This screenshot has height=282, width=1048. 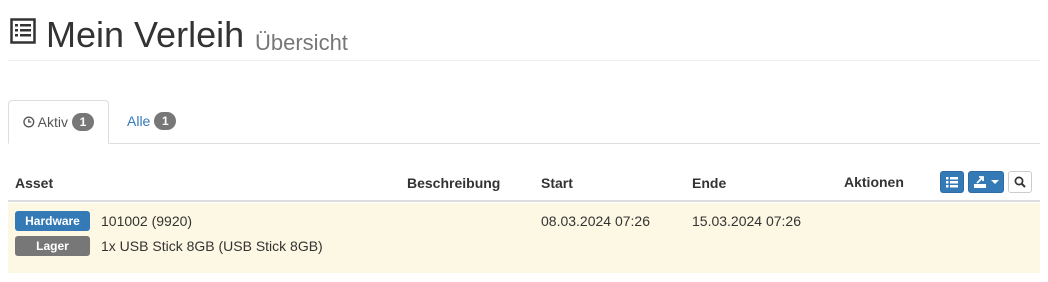 I want to click on list-alt-icon, so click(x=23, y=31).